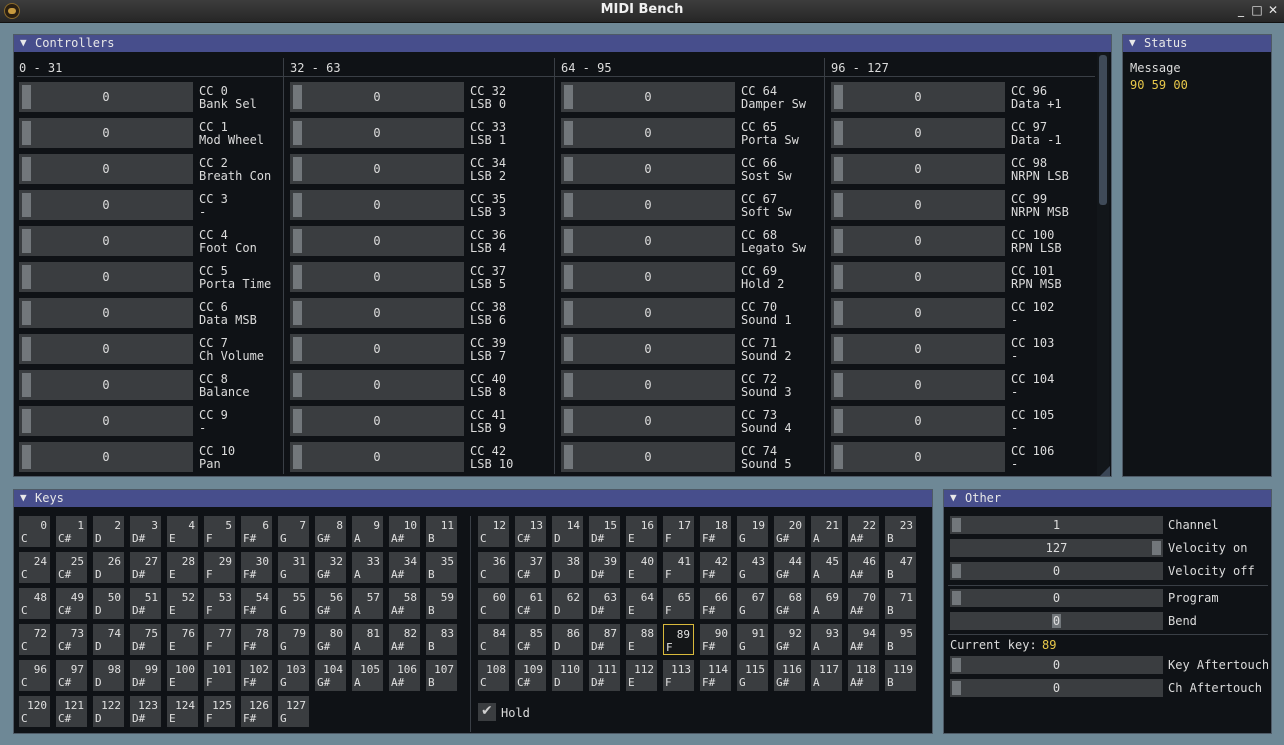  What do you see at coordinates (108, 639) in the screenshot?
I see `key-74: 74 D` at bounding box center [108, 639].